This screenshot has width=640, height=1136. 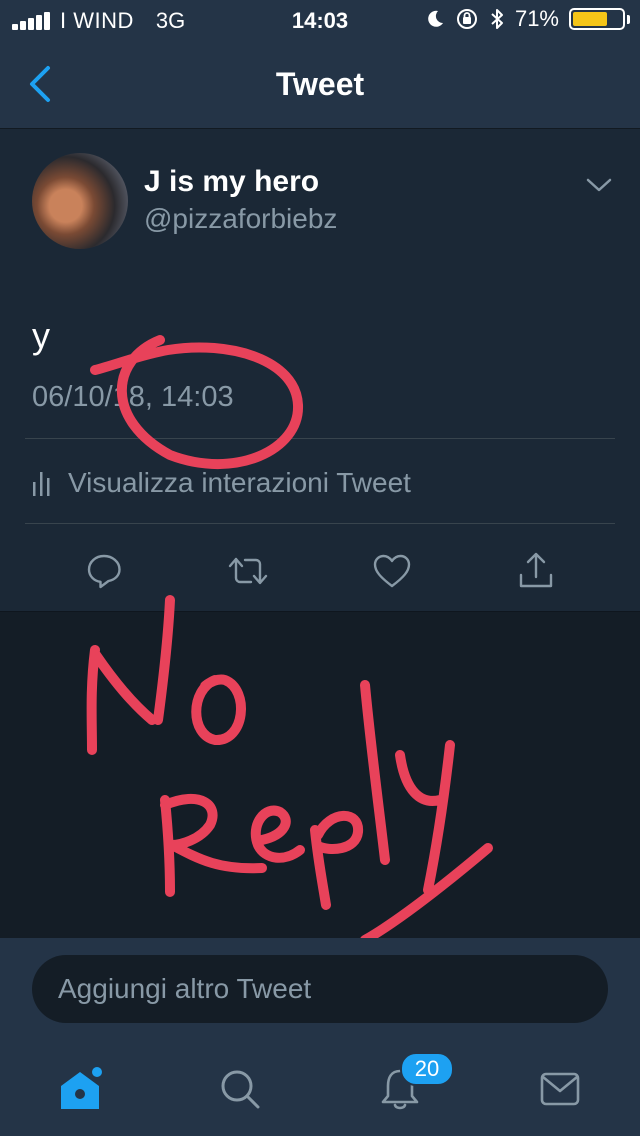 What do you see at coordinates (133, 397) in the screenshot?
I see `tweet-timestamp: 06/10/18, 14:03` at bounding box center [133, 397].